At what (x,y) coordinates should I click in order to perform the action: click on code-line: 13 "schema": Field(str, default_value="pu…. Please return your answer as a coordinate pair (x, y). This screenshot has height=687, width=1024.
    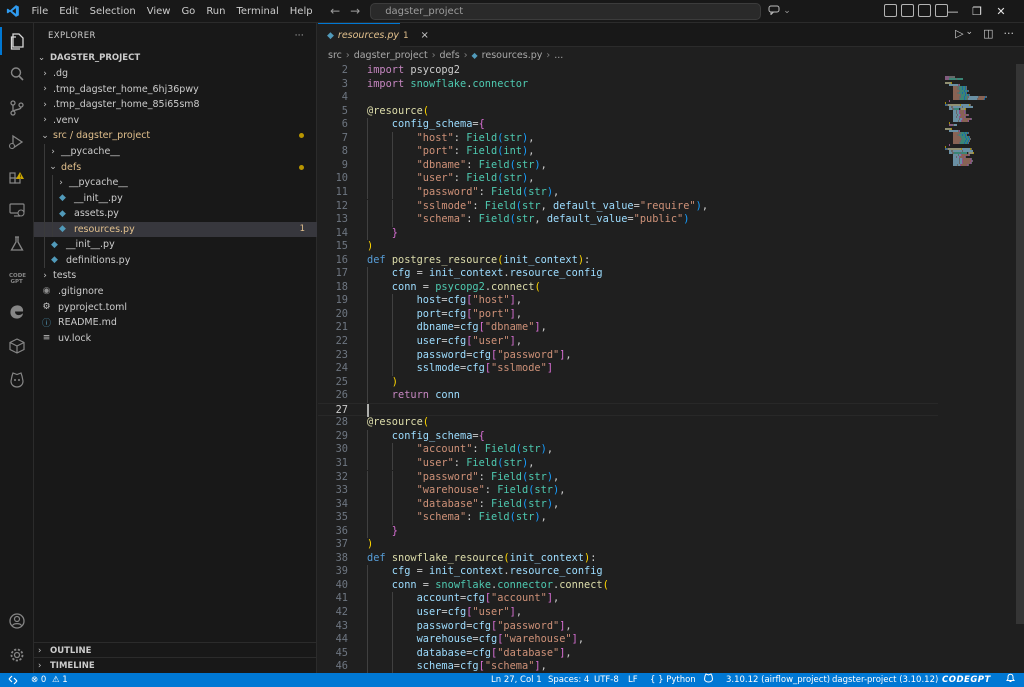
    Looking at the image, I should click on (628, 220).